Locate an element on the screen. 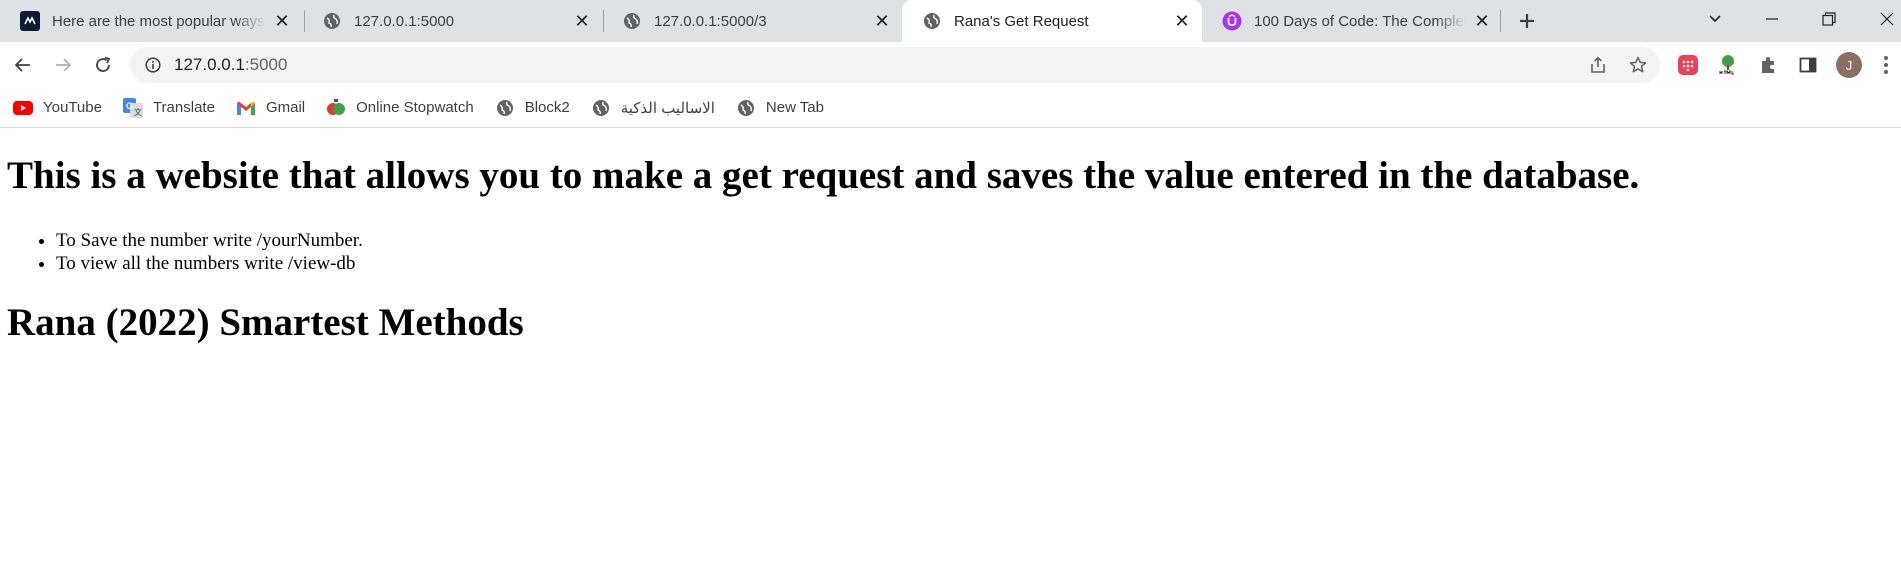  timer-extension-icon is located at coordinates (1688, 65).